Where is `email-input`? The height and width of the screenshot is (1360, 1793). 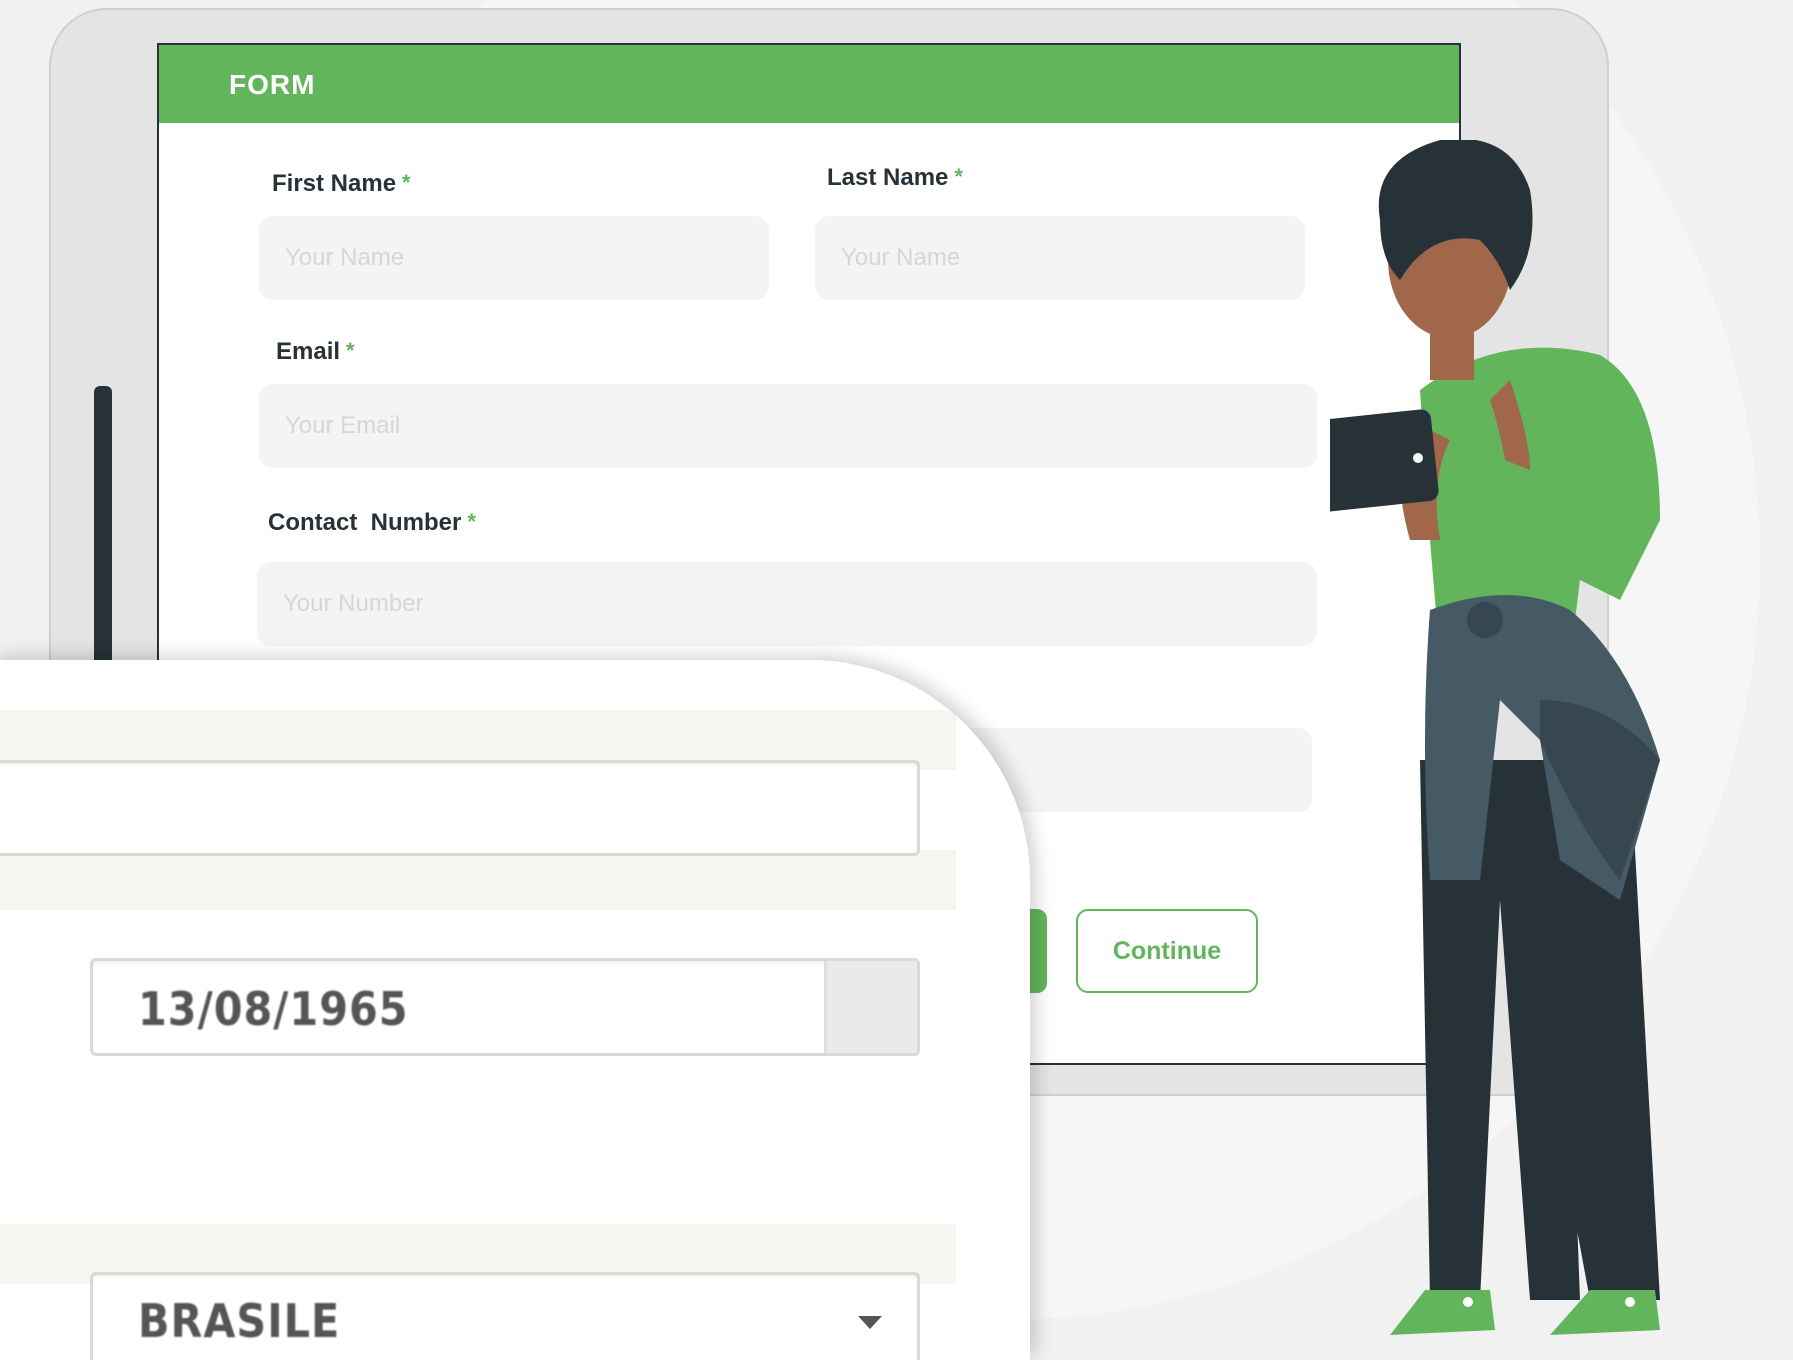 email-input is located at coordinates (788, 426).